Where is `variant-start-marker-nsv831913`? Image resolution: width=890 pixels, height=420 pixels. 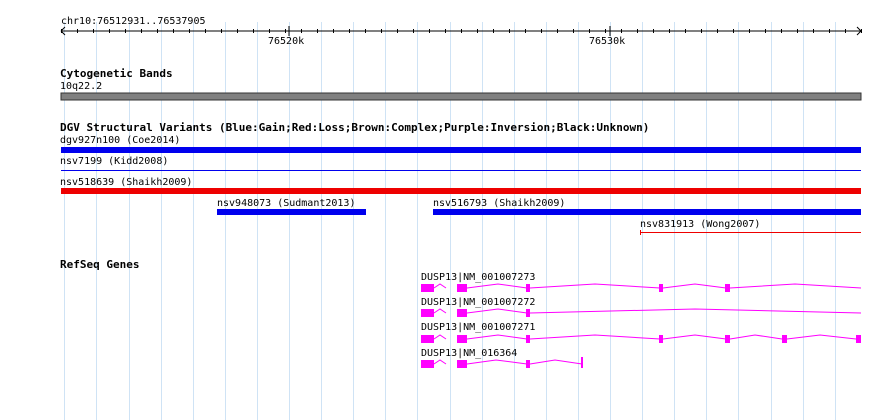
variant-start-marker-nsv831913 is located at coordinates (640, 232).